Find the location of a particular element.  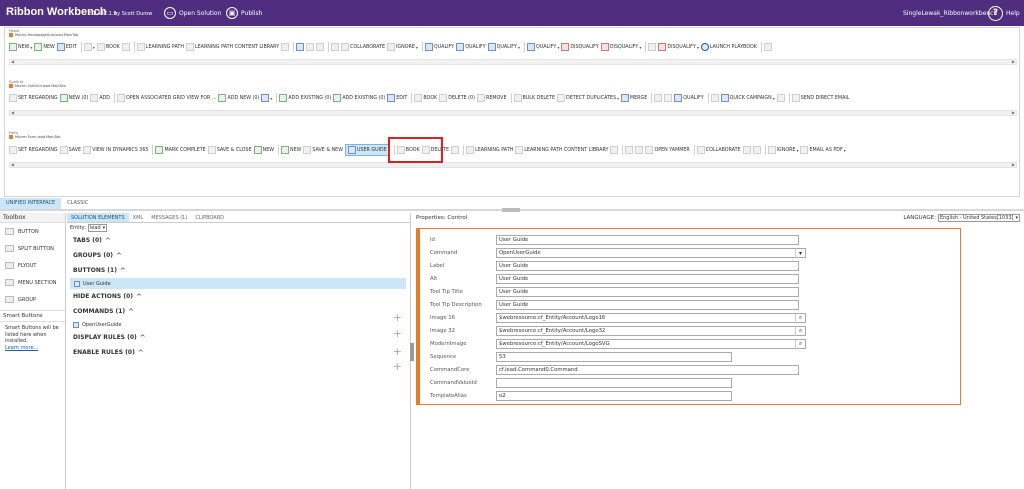

ribbon-command-button: LEARNING PATH CONTENT LIBRARY is located at coordinates (232, 47).